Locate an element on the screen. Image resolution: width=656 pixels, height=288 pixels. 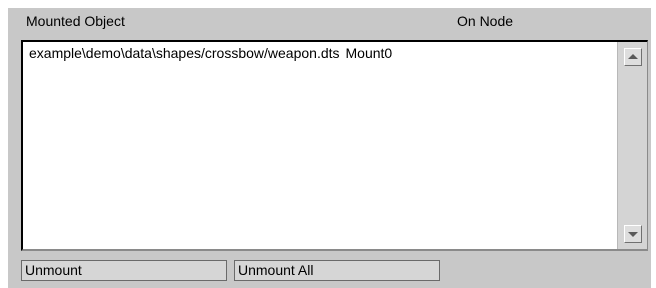
scroll-up-button is located at coordinates (633, 57).